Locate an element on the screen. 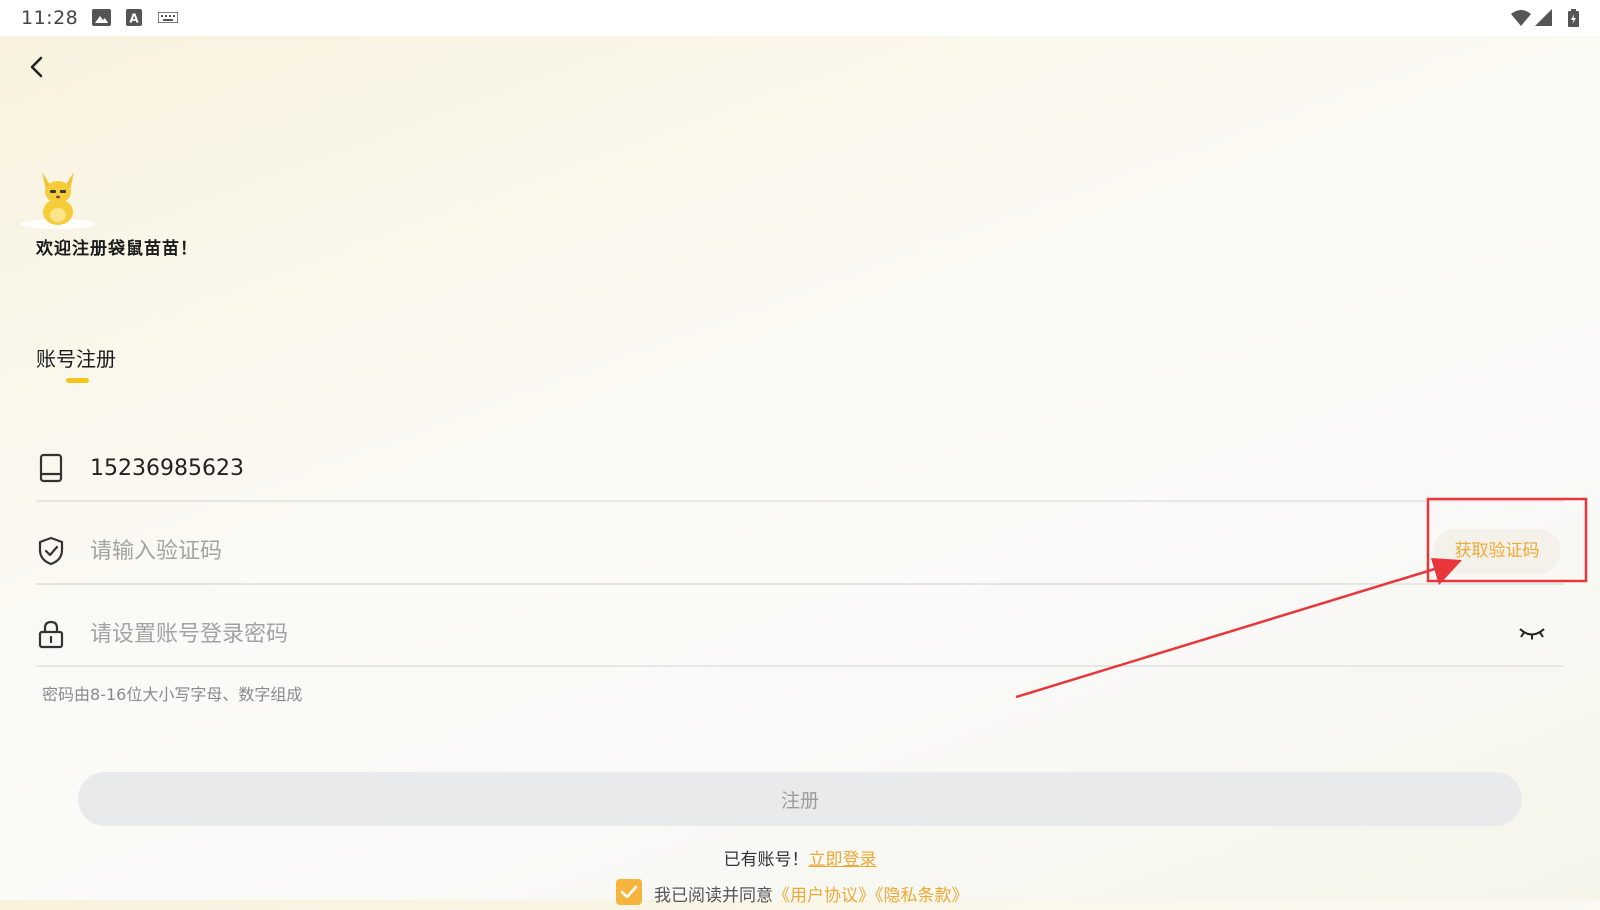  image-icon is located at coordinates (101, 17).